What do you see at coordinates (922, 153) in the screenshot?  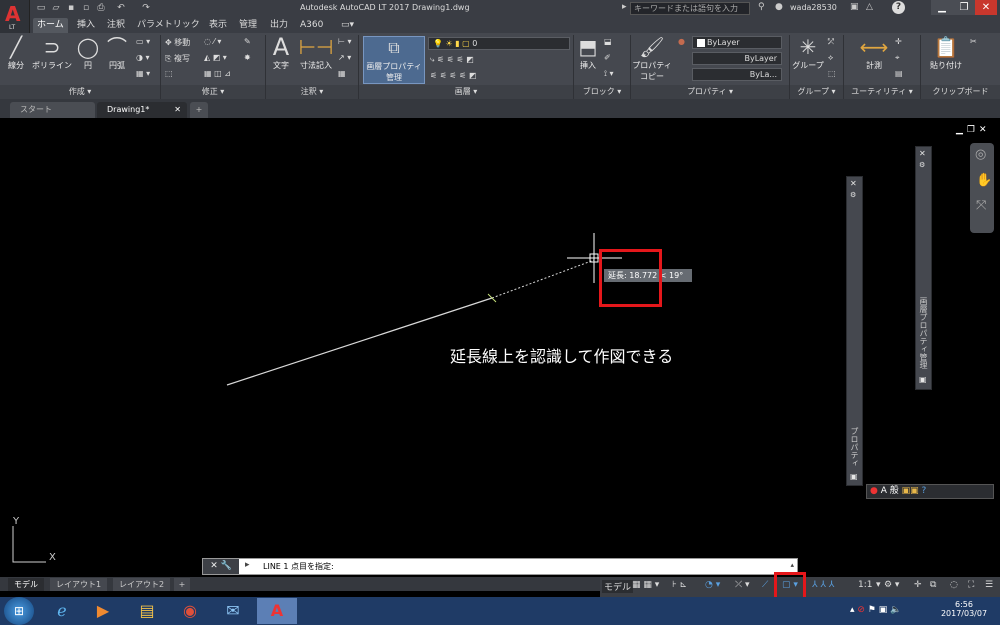 I see `palette2-close-icon: ✕` at bounding box center [922, 153].